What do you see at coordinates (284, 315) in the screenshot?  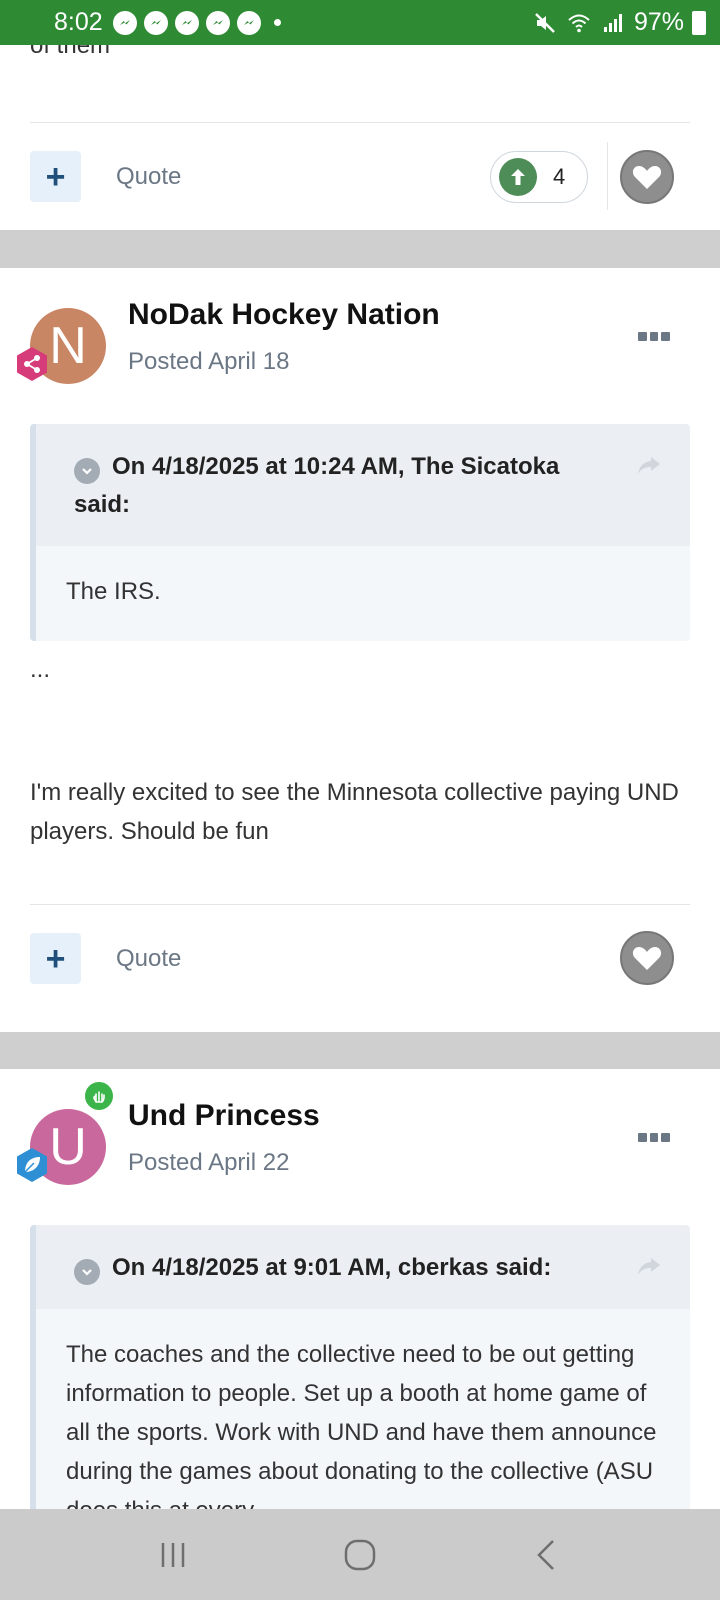 I see `author-name: NoDak Hockey Nation` at bounding box center [284, 315].